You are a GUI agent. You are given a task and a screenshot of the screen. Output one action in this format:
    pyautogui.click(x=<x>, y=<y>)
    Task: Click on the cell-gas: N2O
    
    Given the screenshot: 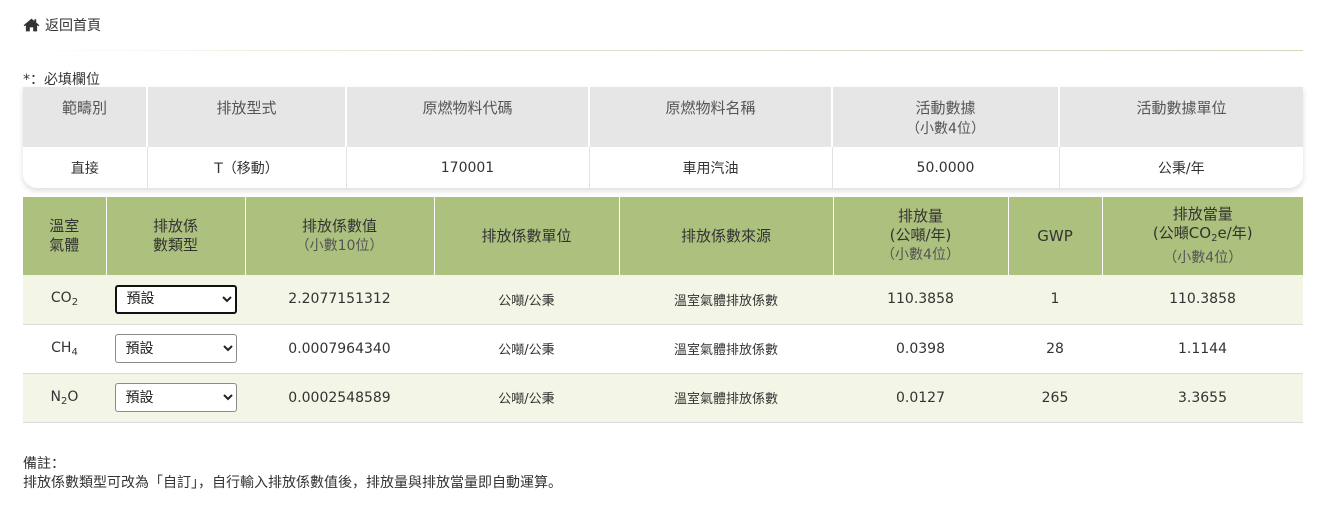 What is the action you would take?
    pyautogui.click(x=64, y=398)
    